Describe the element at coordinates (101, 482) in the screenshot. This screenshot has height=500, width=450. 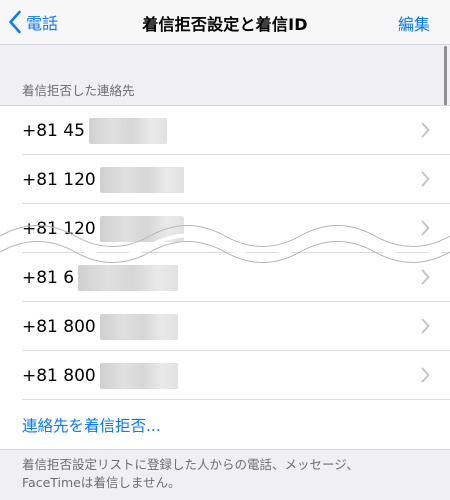
I see `footer-line: FaceTimeは着信しません。` at that location.